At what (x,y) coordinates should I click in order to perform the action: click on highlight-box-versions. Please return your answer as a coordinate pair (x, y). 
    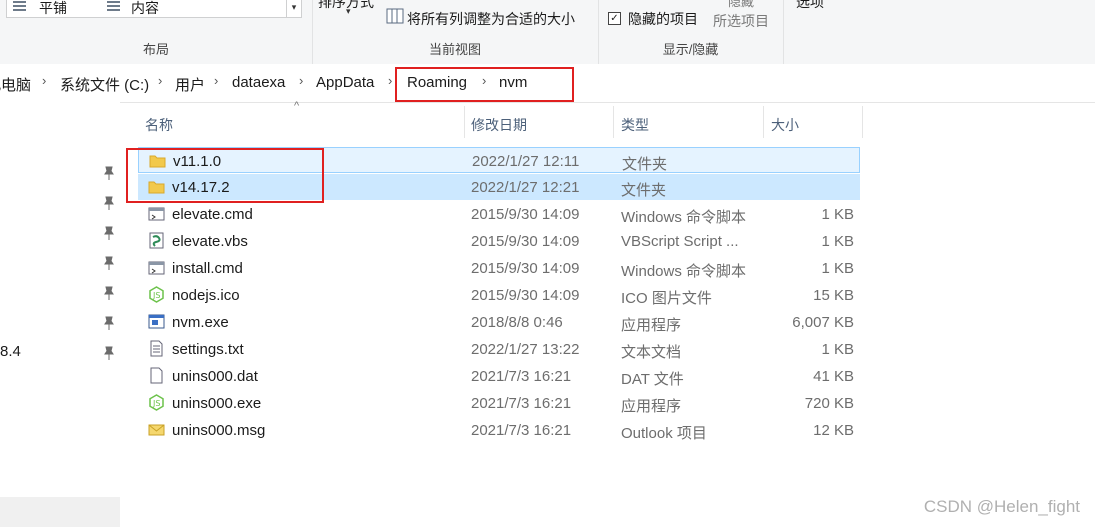
    Looking at the image, I should click on (225, 175).